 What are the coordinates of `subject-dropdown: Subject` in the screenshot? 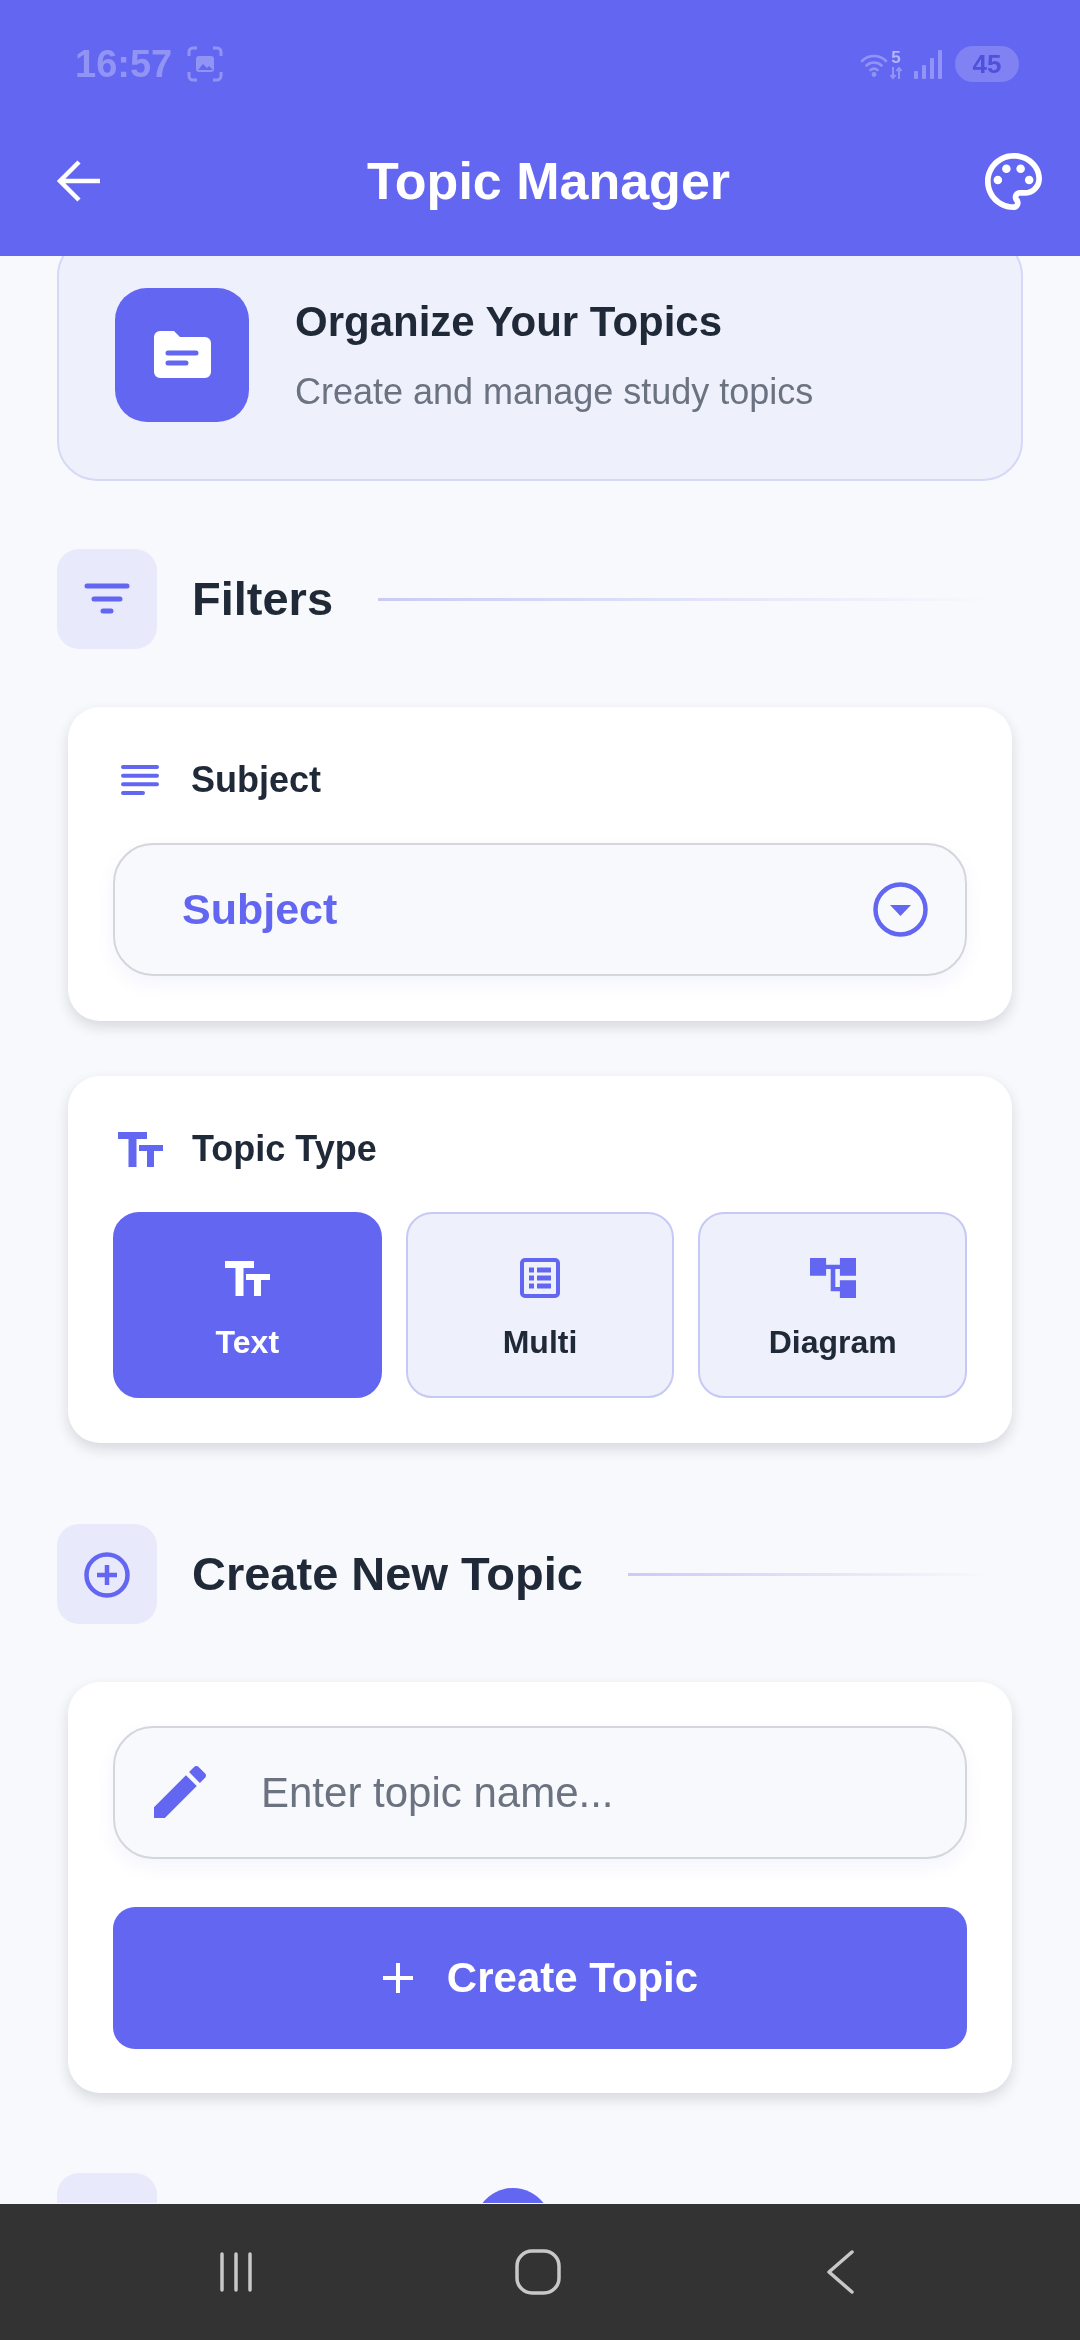 It's located at (540, 909).